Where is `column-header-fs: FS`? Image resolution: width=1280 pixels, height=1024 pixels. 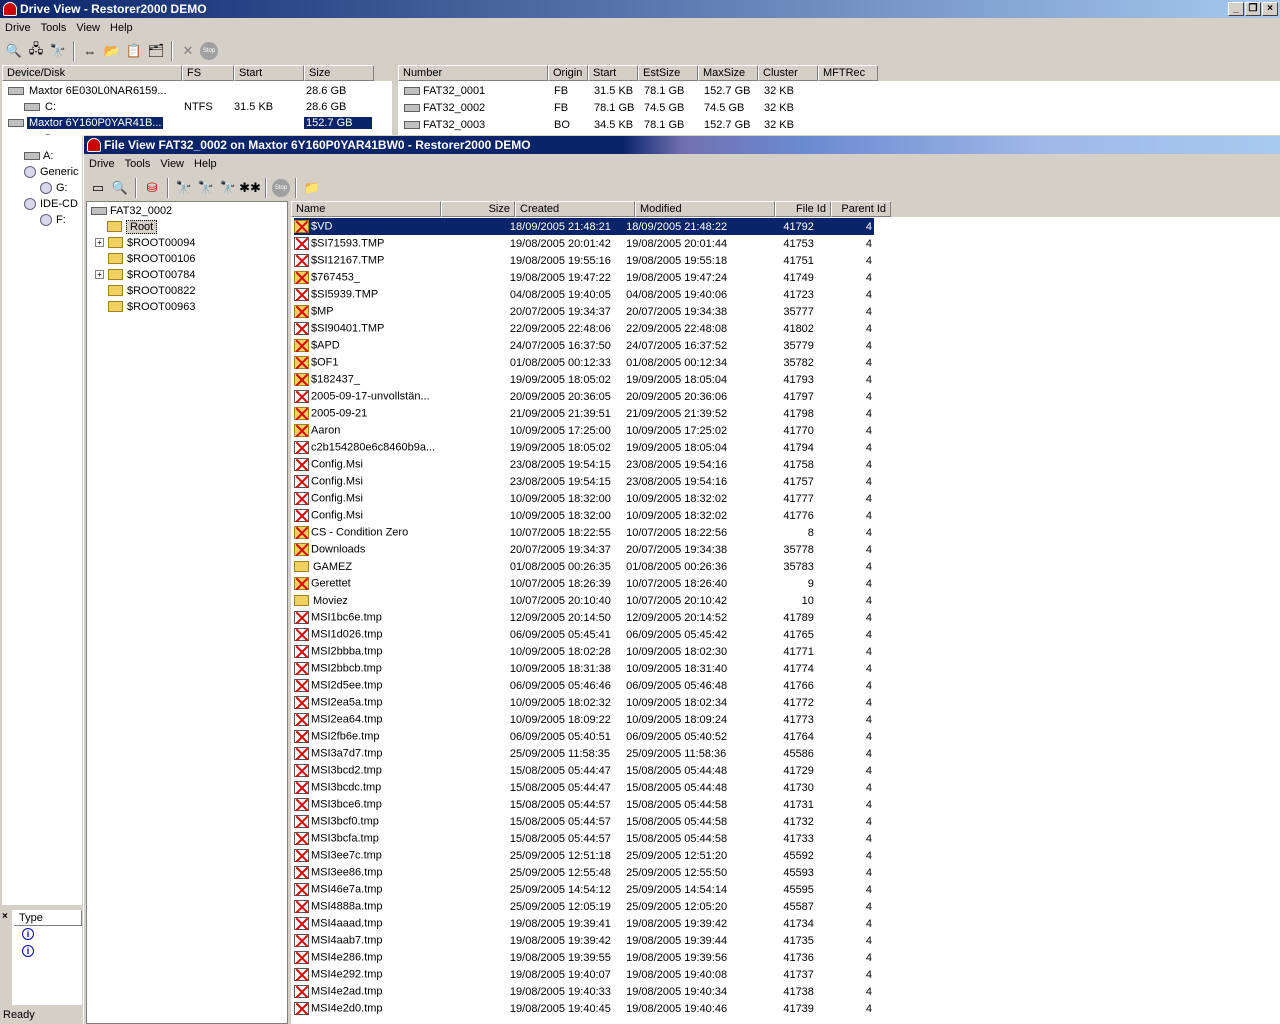 column-header-fs: FS is located at coordinates (208, 73).